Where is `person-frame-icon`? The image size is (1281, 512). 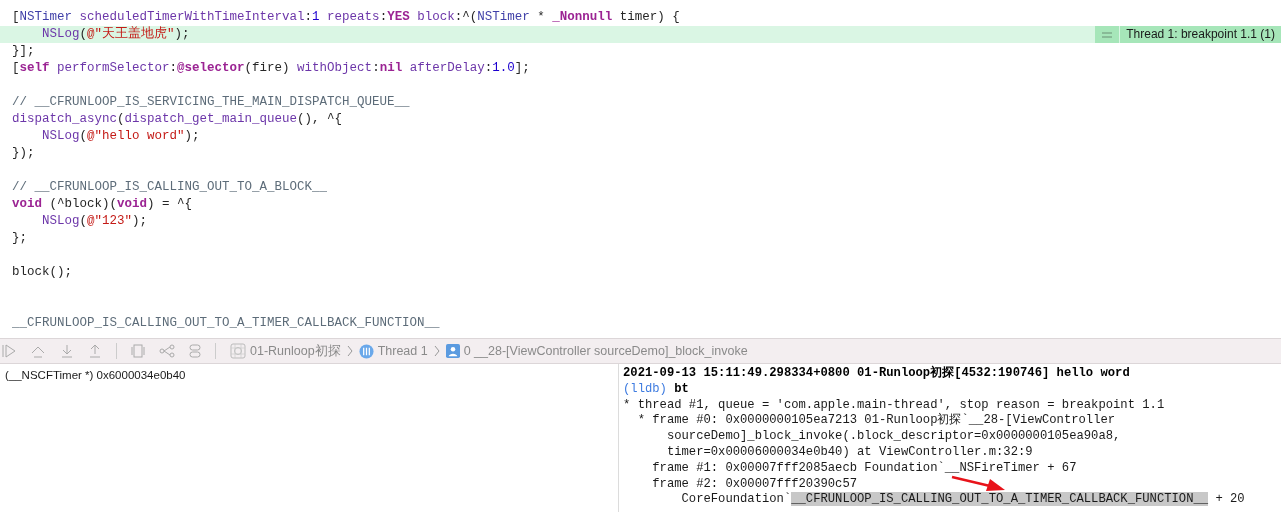
person-frame-icon is located at coordinates (452, 351).